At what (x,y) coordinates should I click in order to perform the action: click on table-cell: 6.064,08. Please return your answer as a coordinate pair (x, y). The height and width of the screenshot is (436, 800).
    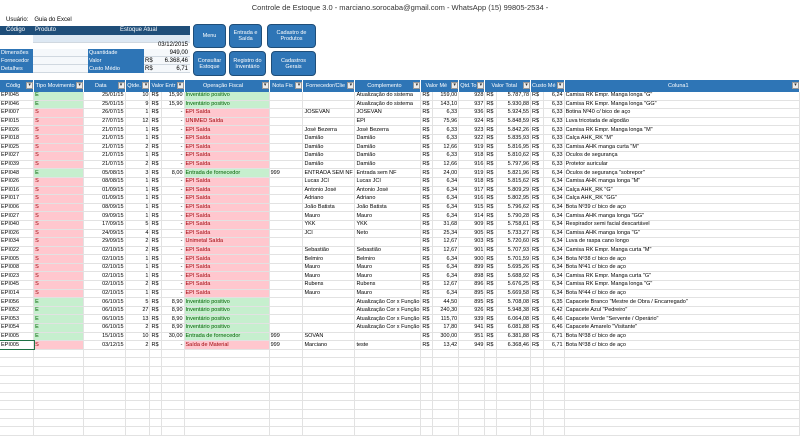
    Looking at the image, I should click on (514, 319).